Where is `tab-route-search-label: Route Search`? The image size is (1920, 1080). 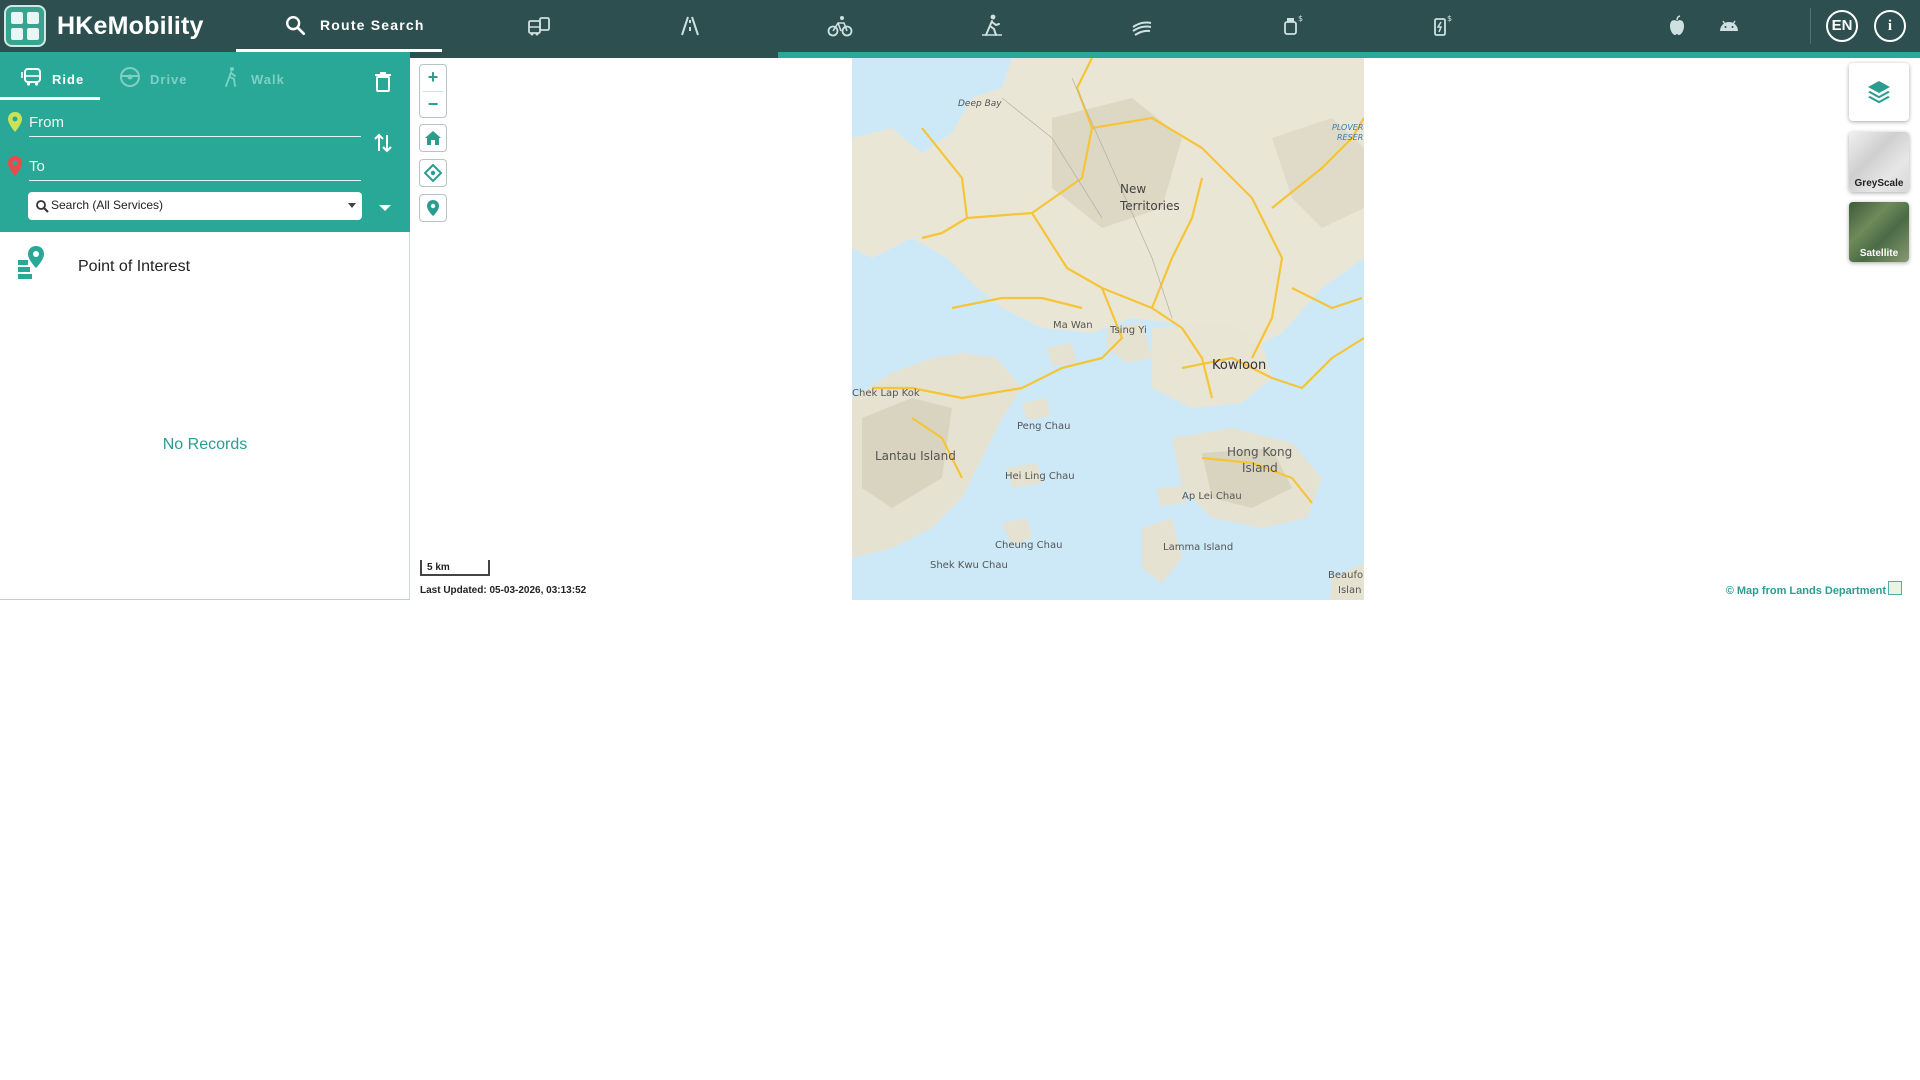 tab-route-search-label: Route Search is located at coordinates (372, 25).